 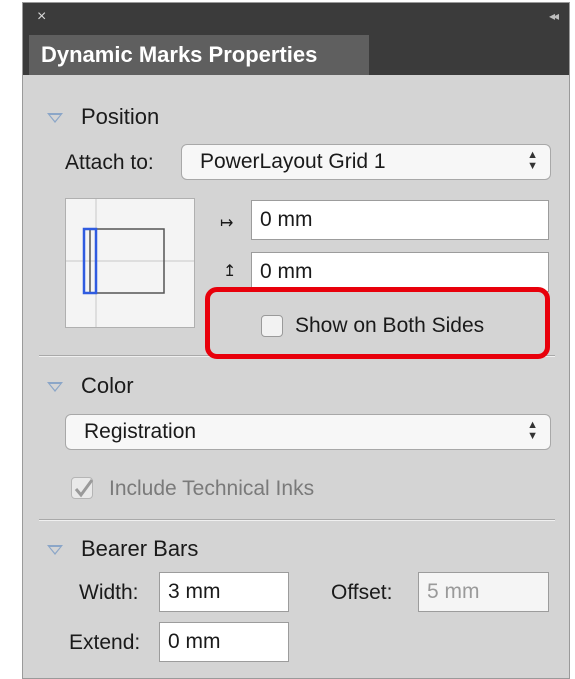 What do you see at coordinates (483, 592) in the screenshot?
I see `bearer-offset-field: 5 mm` at bounding box center [483, 592].